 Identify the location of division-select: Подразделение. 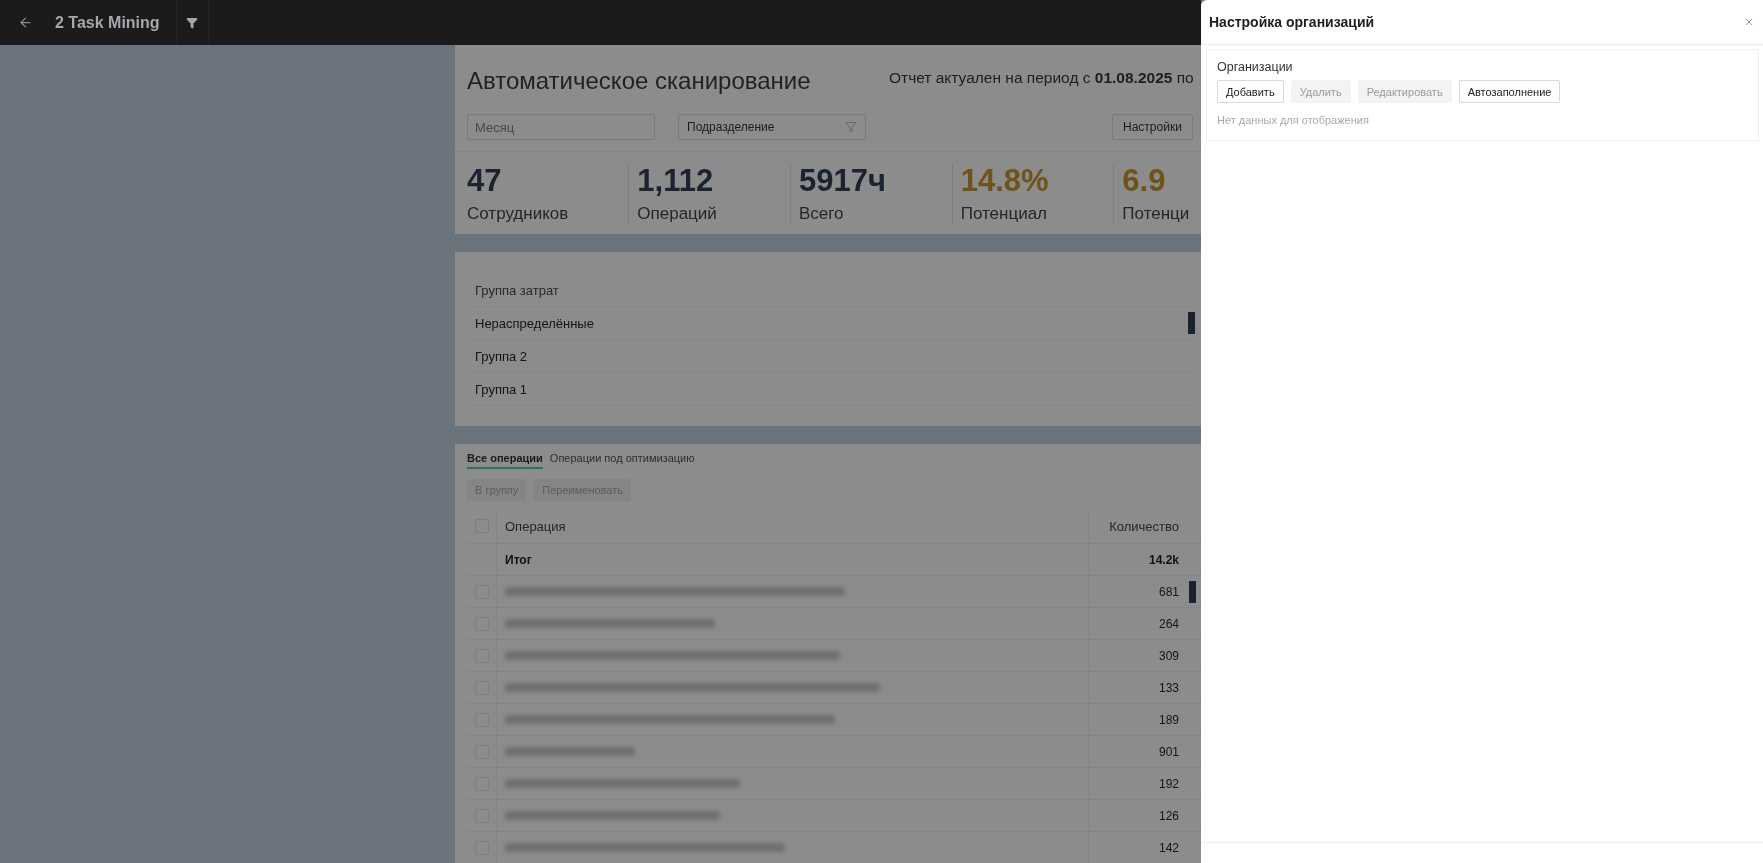
(772, 127).